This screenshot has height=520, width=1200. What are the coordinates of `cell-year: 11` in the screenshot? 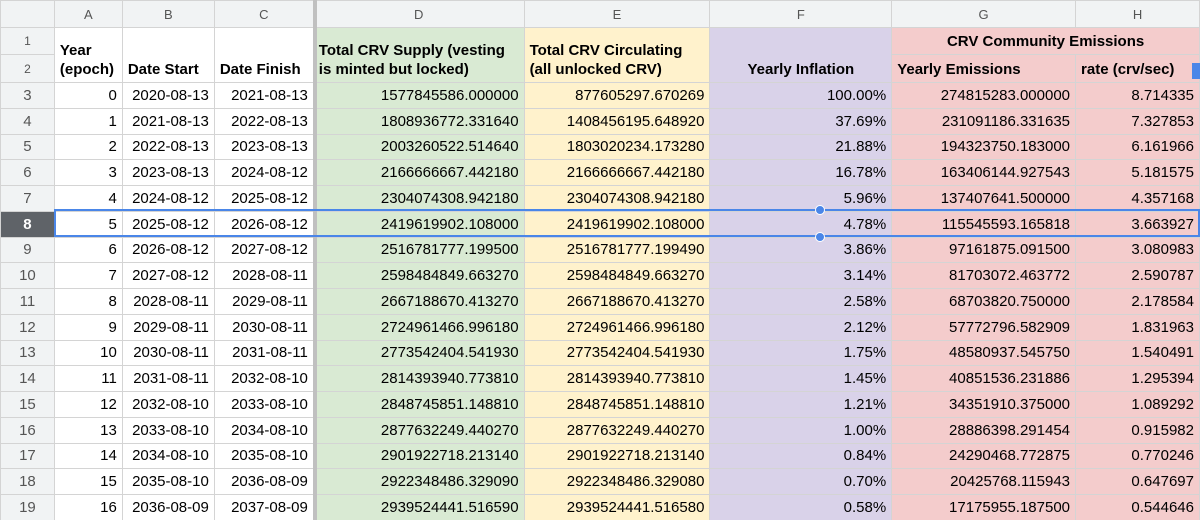 It's located at (88, 378).